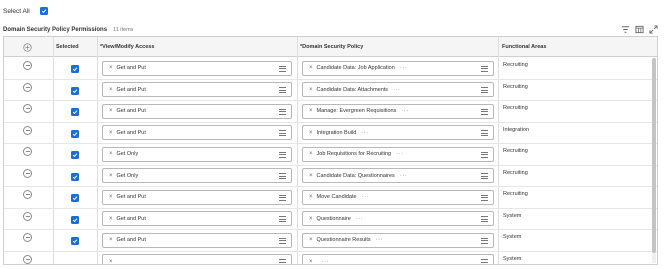 This screenshot has width=670, height=269. I want to click on checkmark-icon, so click(44, 11).